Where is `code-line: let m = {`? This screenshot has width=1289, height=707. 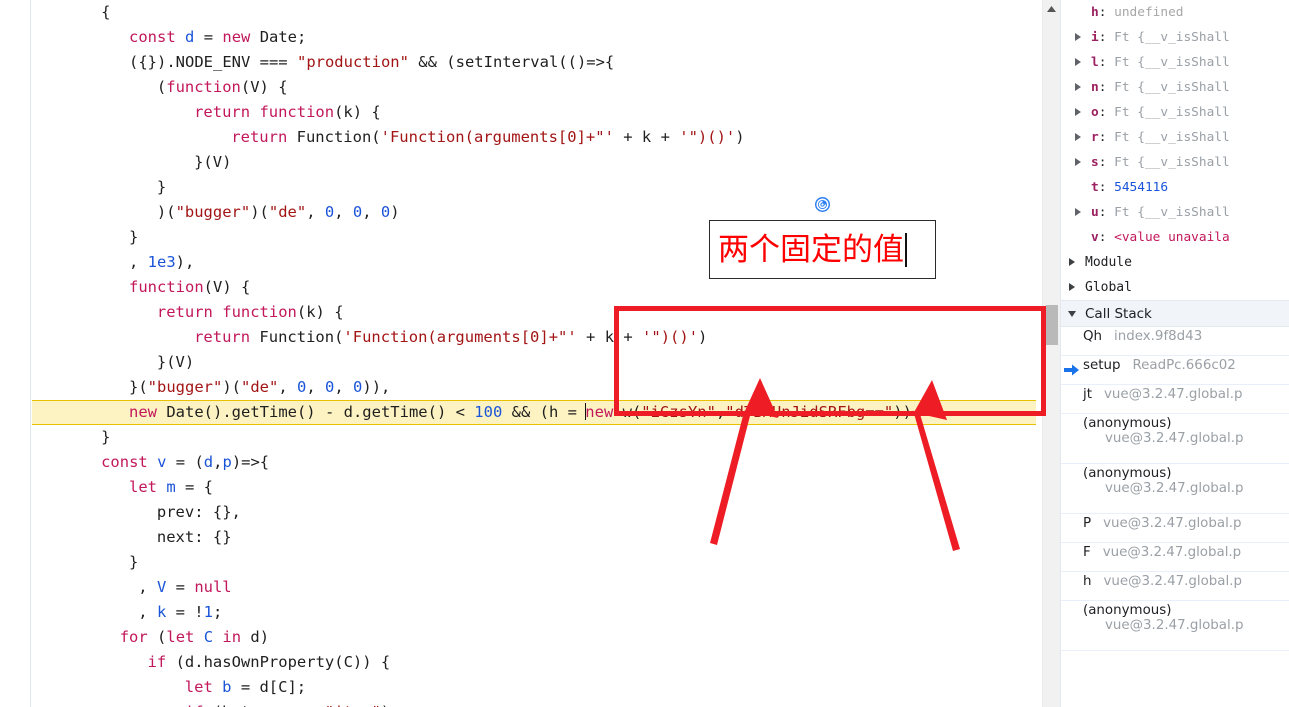
code-line: let m = { is located at coordinates (534, 487).